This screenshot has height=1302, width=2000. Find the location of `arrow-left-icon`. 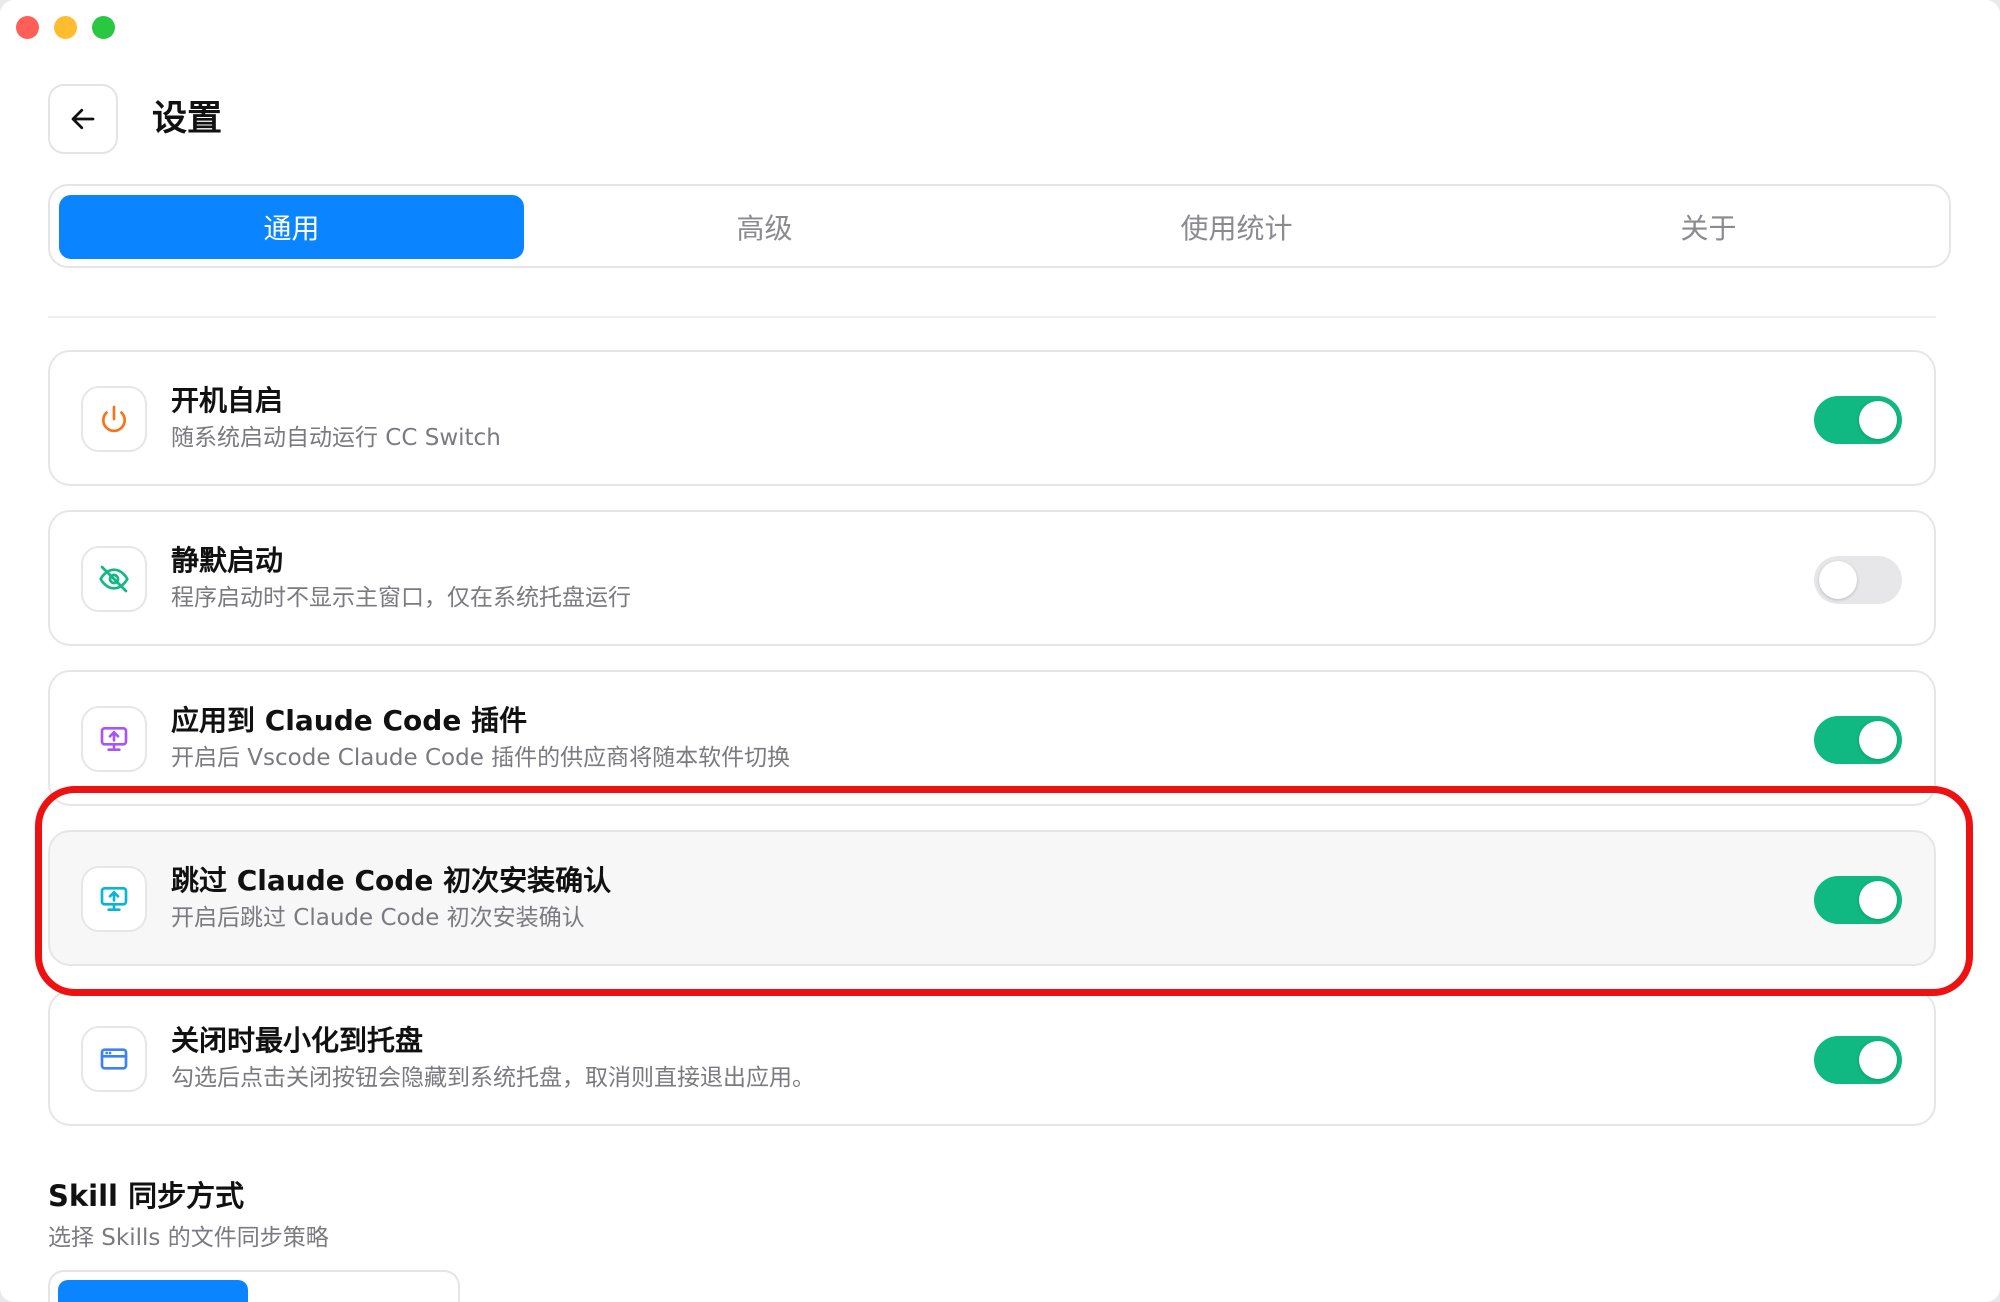

arrow-left-icon is located at coordinates (83, 119).